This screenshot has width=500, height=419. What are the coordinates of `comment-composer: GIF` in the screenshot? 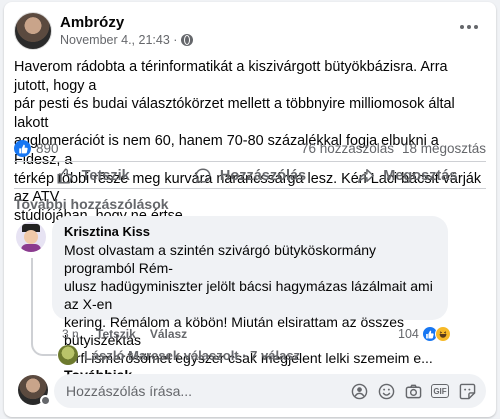 It's located at (270, 391).